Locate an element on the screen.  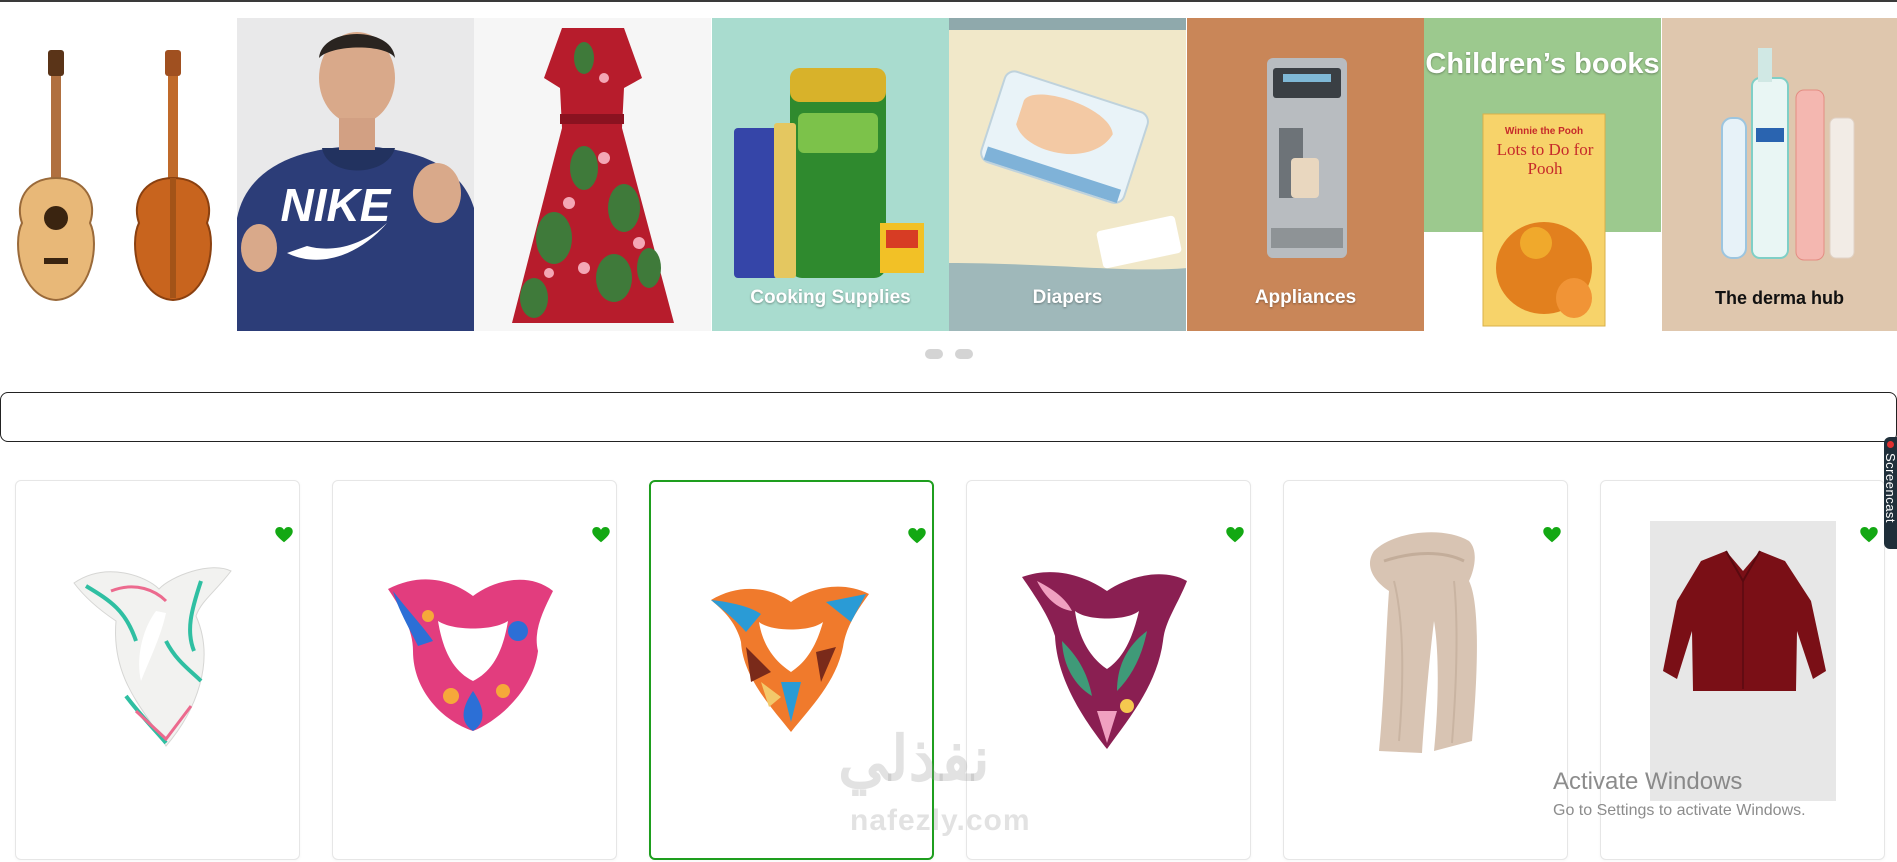
tile-caption: Diapers is located at coordinates (1067, 297).